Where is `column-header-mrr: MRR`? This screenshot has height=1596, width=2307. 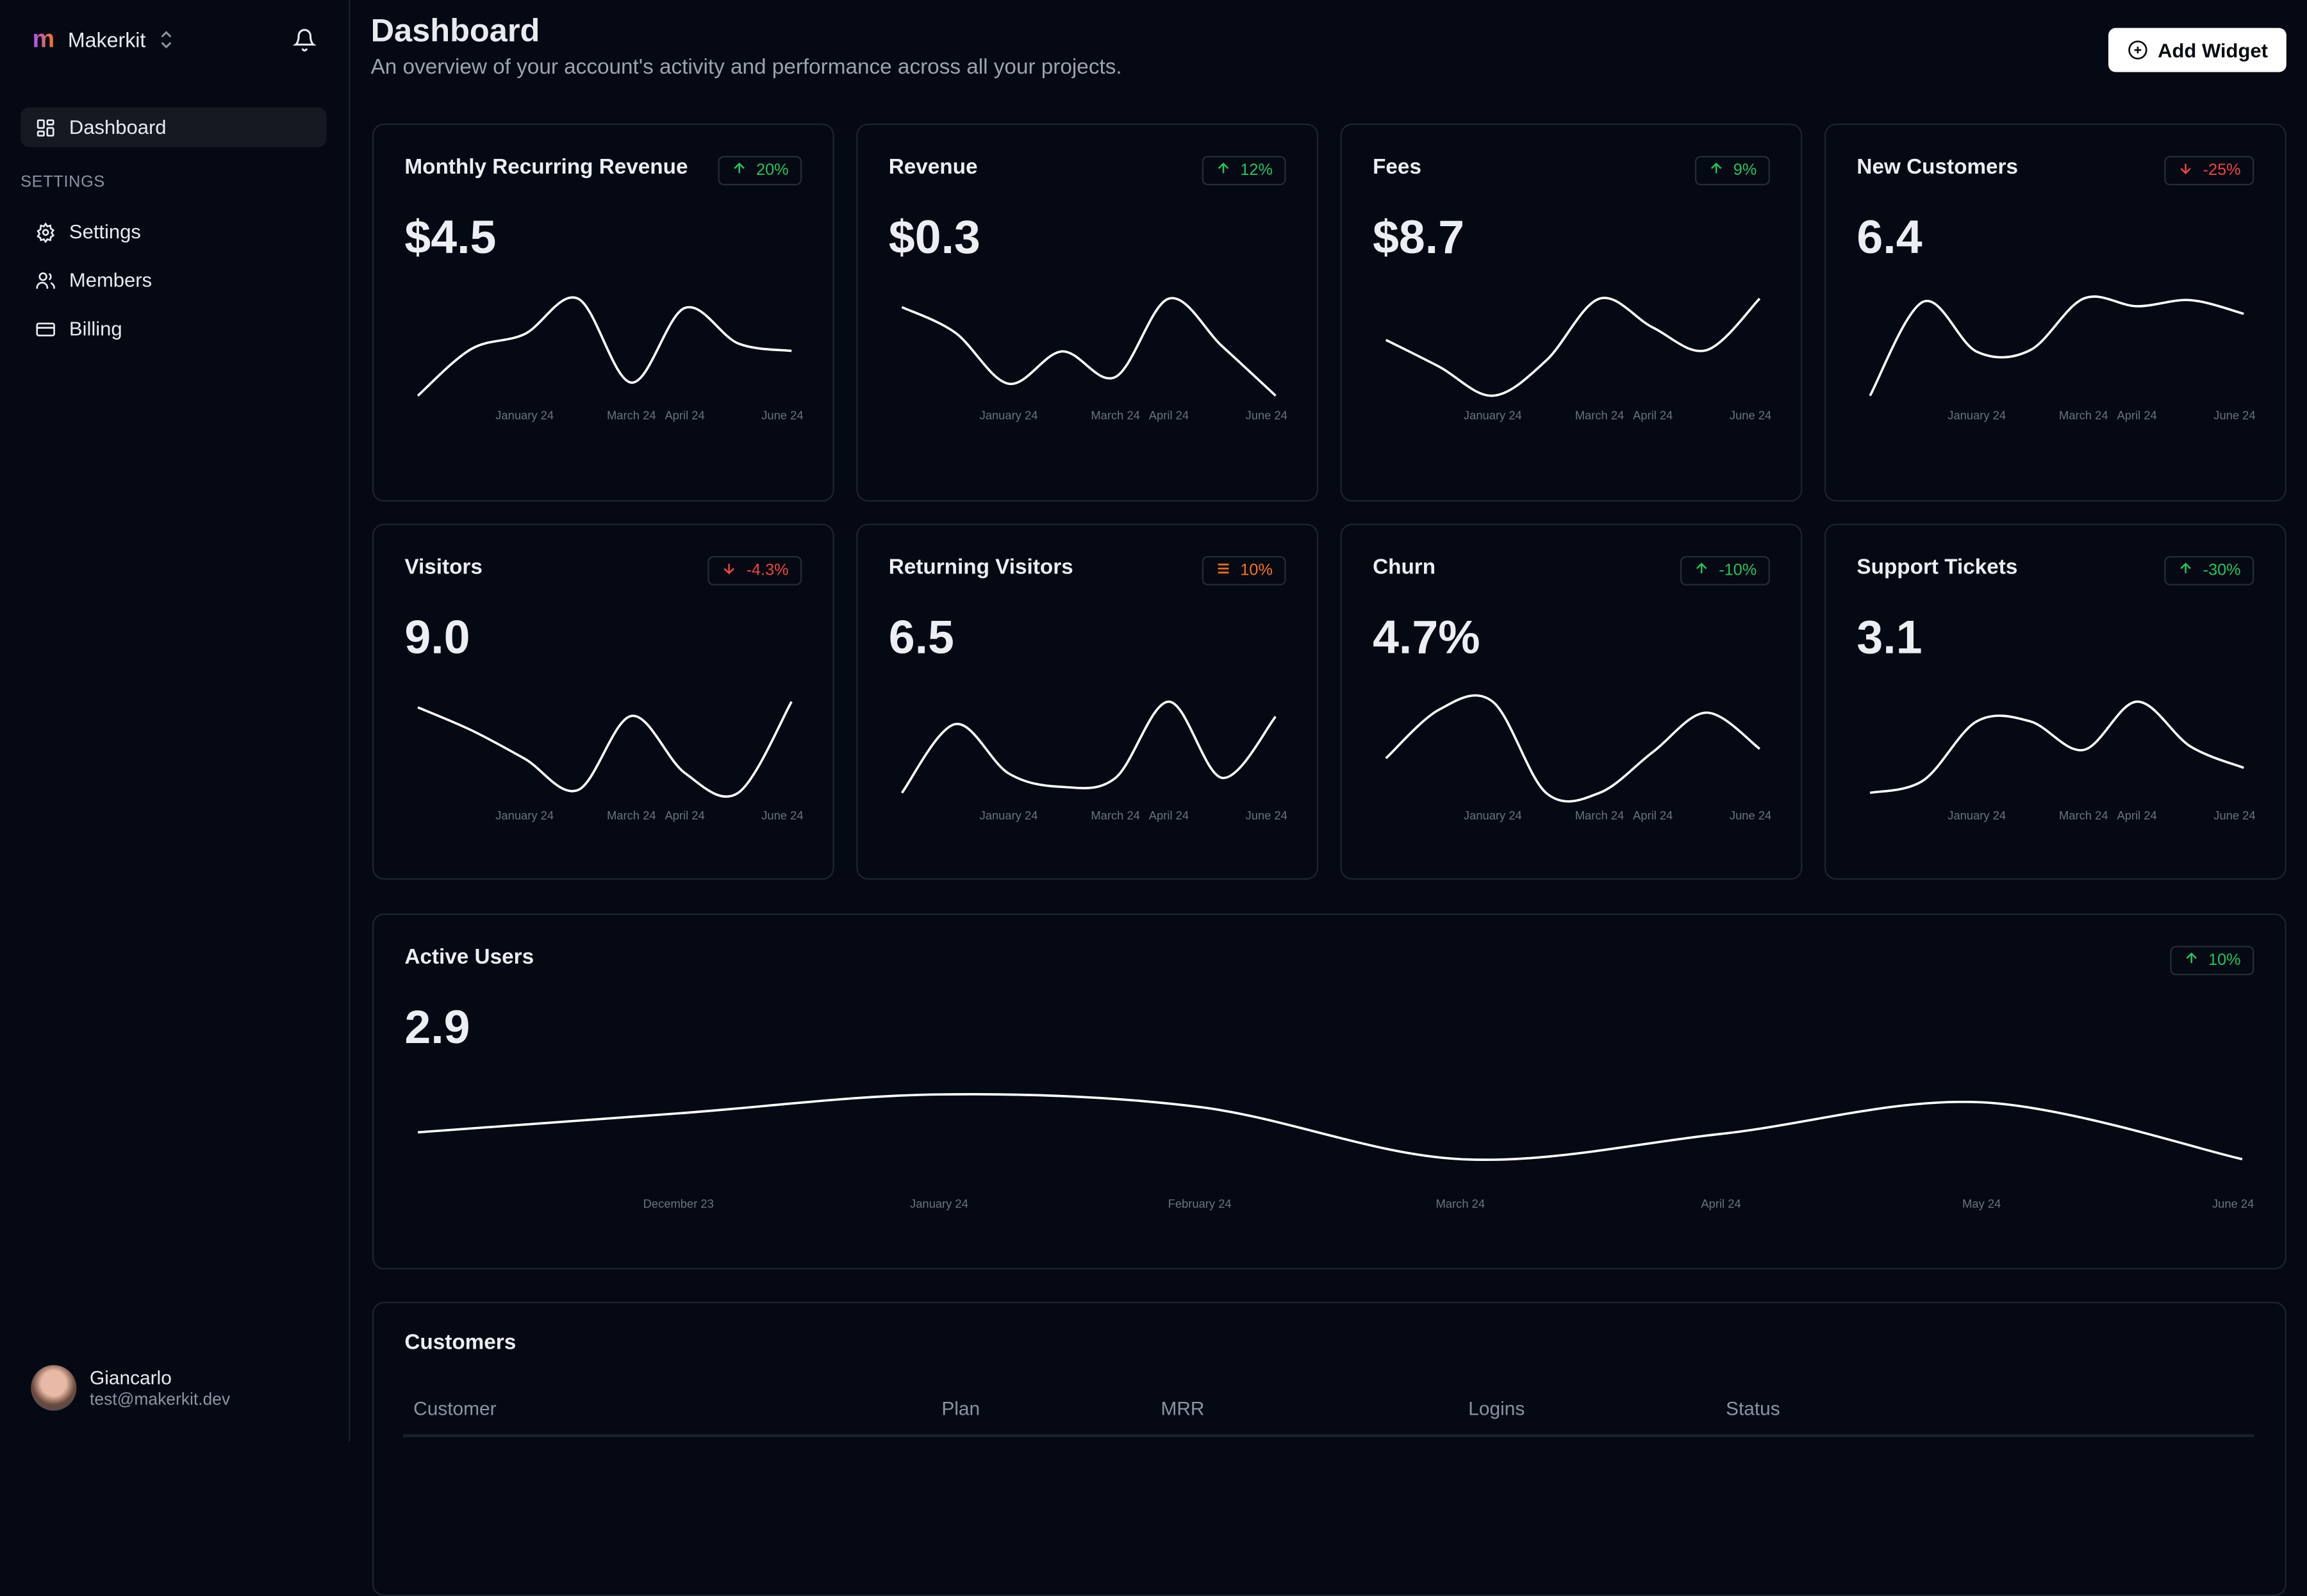 column-header-mrr: MRR is located at coordinates (1182, 1408).